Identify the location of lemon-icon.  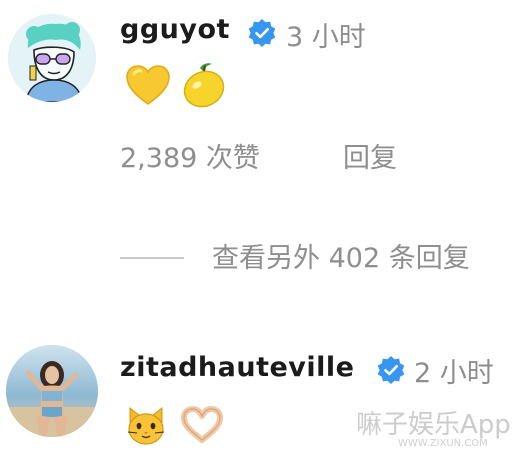
(204, 85).